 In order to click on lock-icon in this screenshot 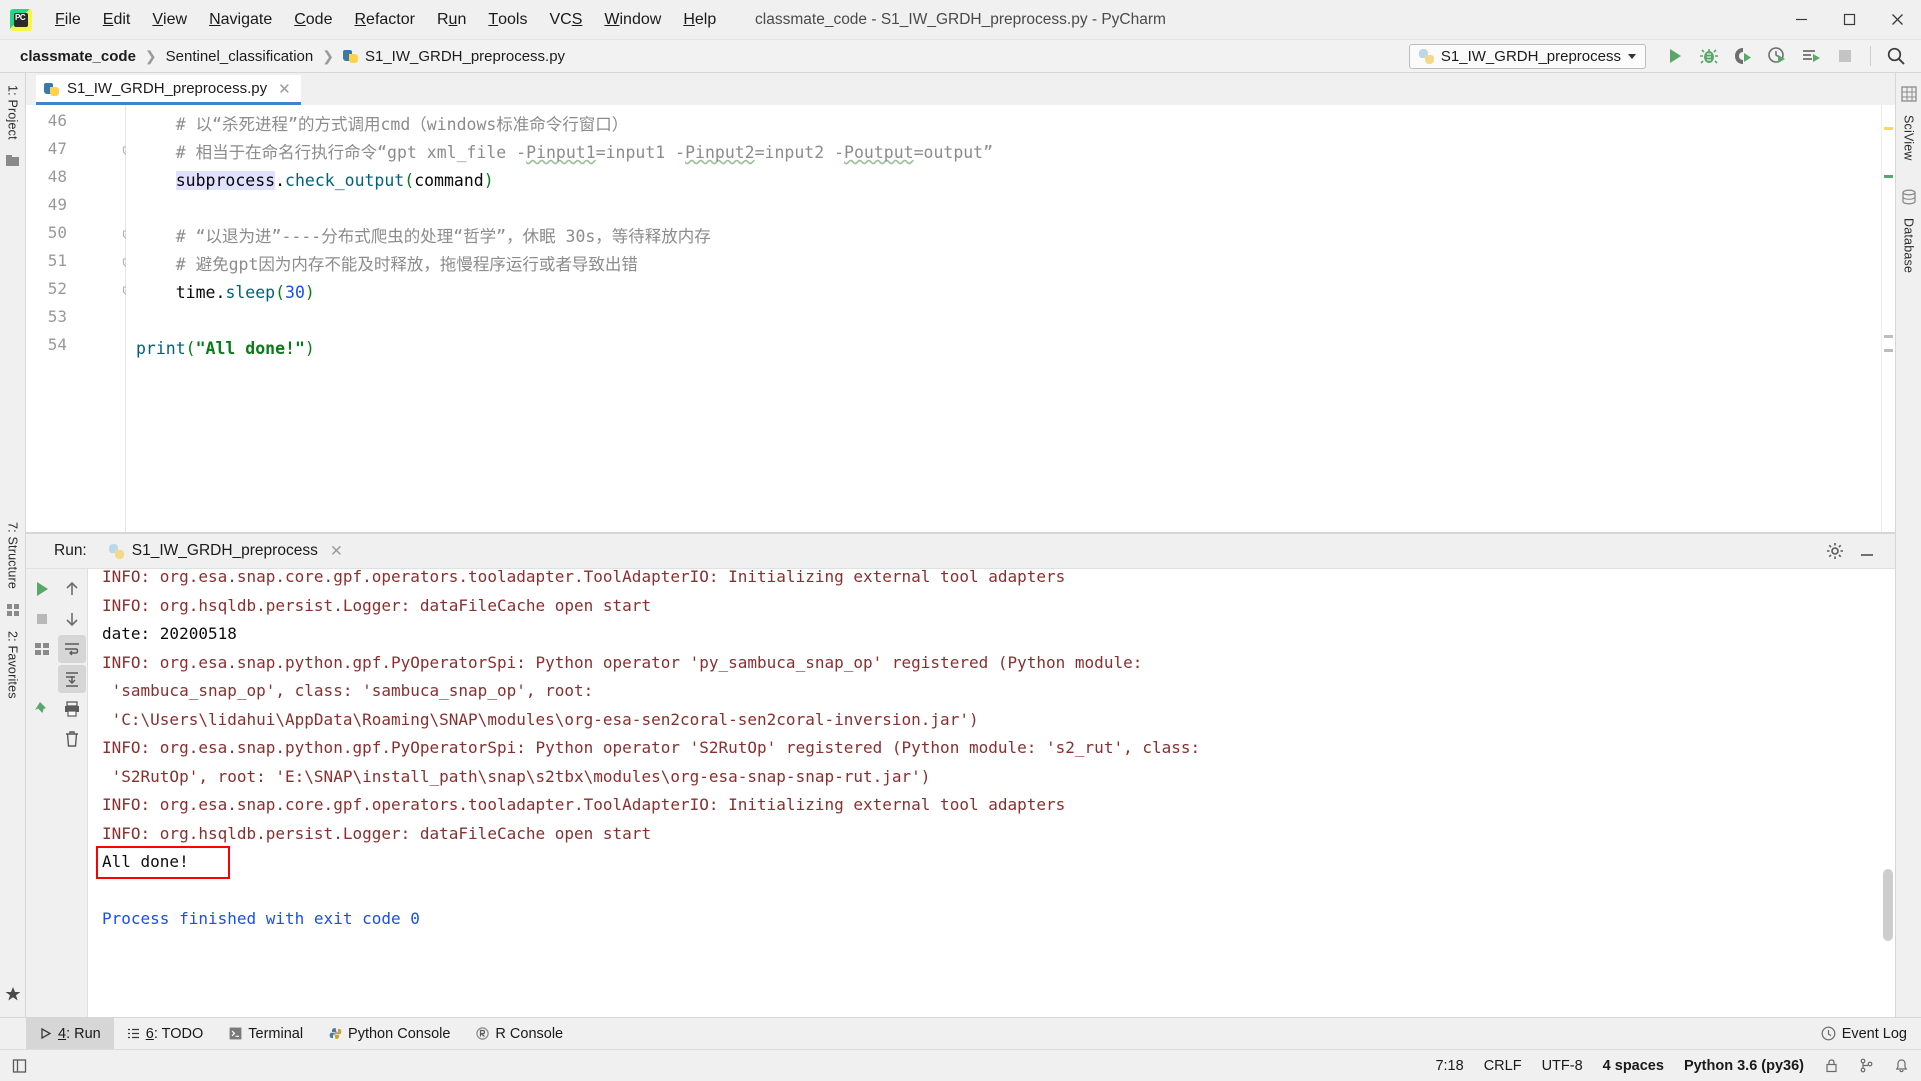, I will do `click(1831, 1065)`.